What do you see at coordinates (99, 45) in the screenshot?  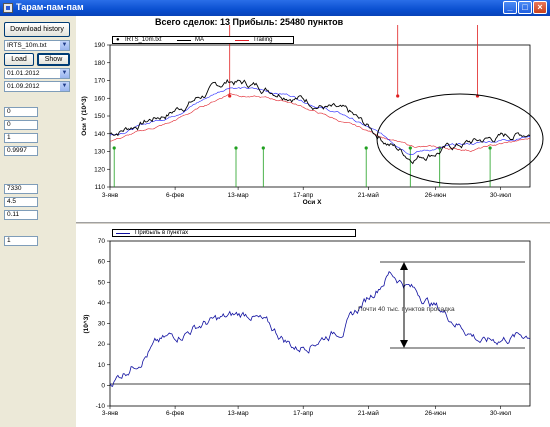 I see `y-tick-label: 190` at bounding box center [99, 45].